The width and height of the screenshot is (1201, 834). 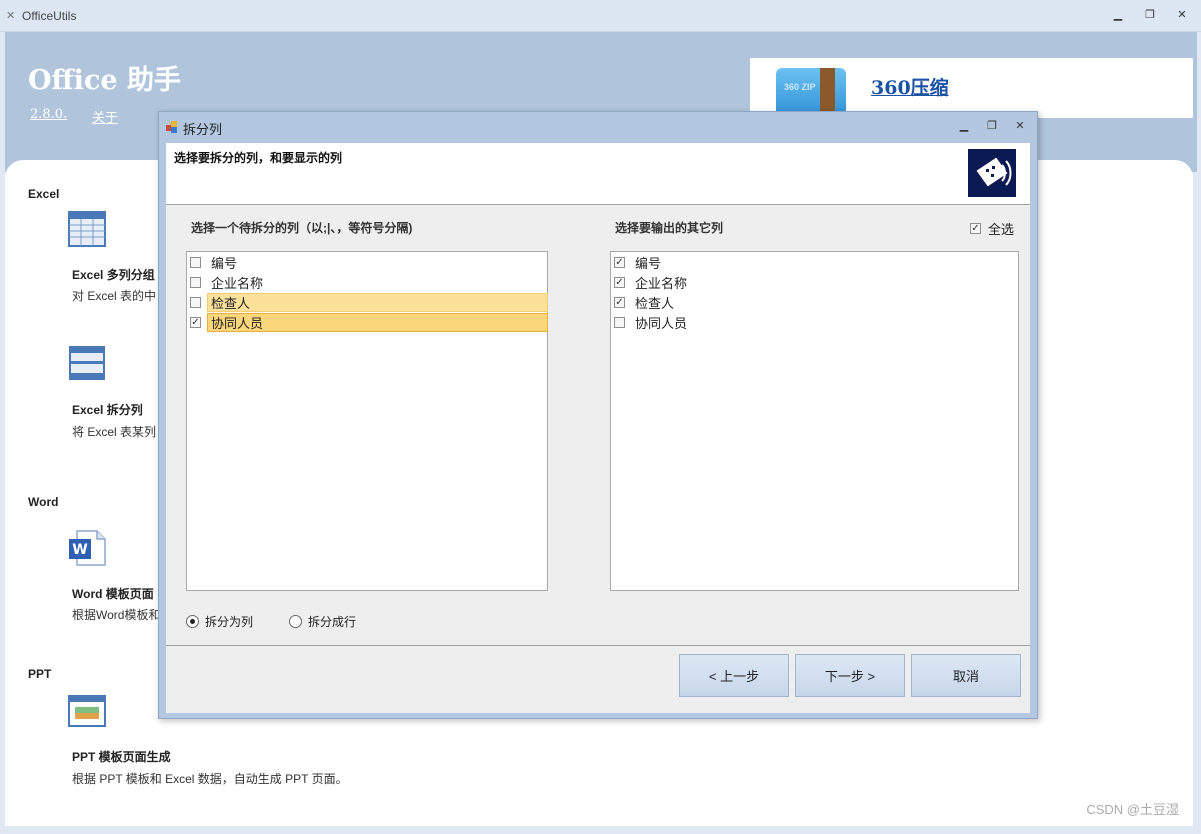 I want to click on zip-logo-text: 360 ZIP, so click(x=800, y=87).